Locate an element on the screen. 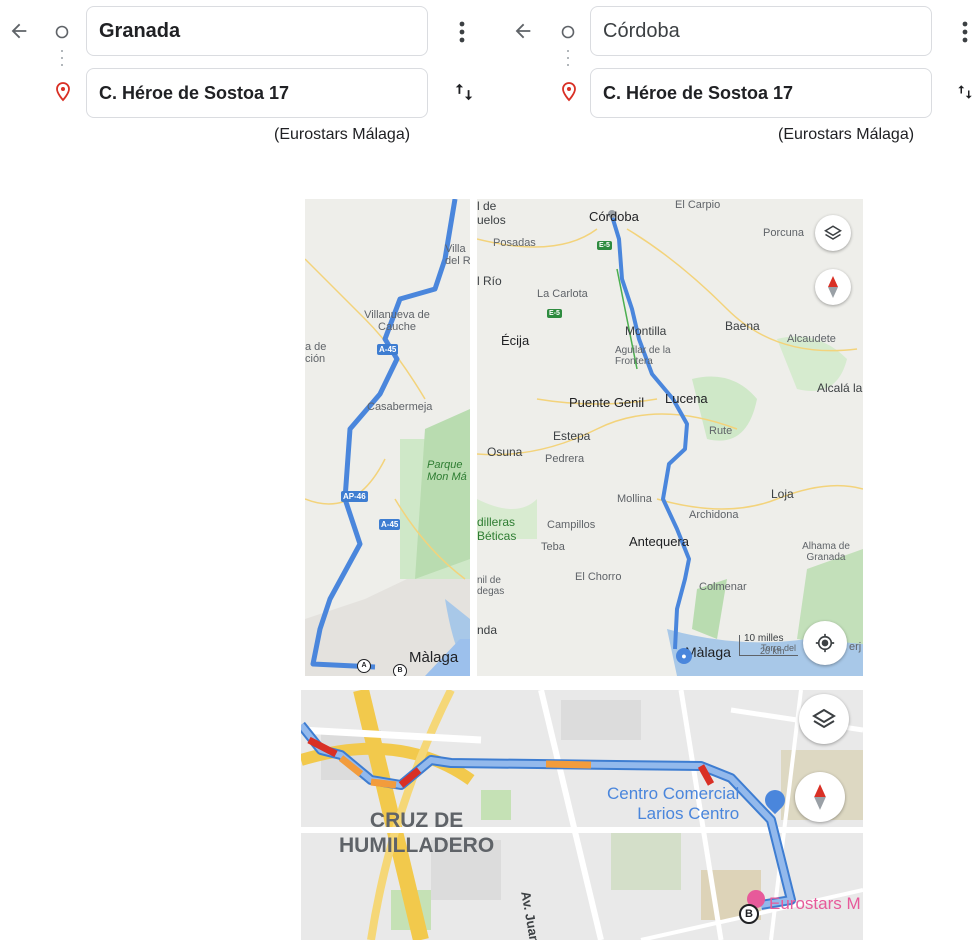  map-label: Estepa is located at coordinates (572, 436).